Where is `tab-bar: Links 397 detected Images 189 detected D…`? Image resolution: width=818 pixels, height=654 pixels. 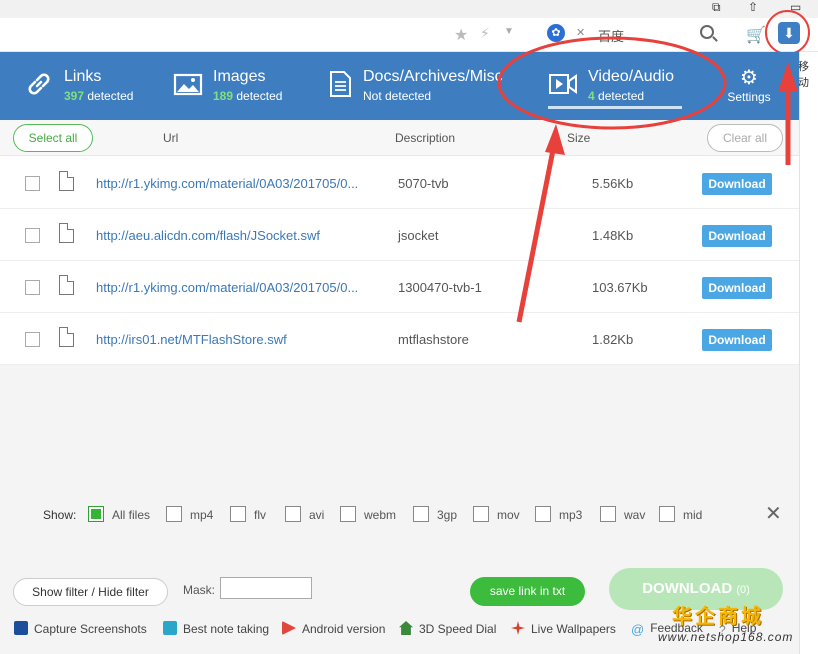 tab-bar: Links 397 detected Images 189 detected D… is located at coordinates (399, 86).